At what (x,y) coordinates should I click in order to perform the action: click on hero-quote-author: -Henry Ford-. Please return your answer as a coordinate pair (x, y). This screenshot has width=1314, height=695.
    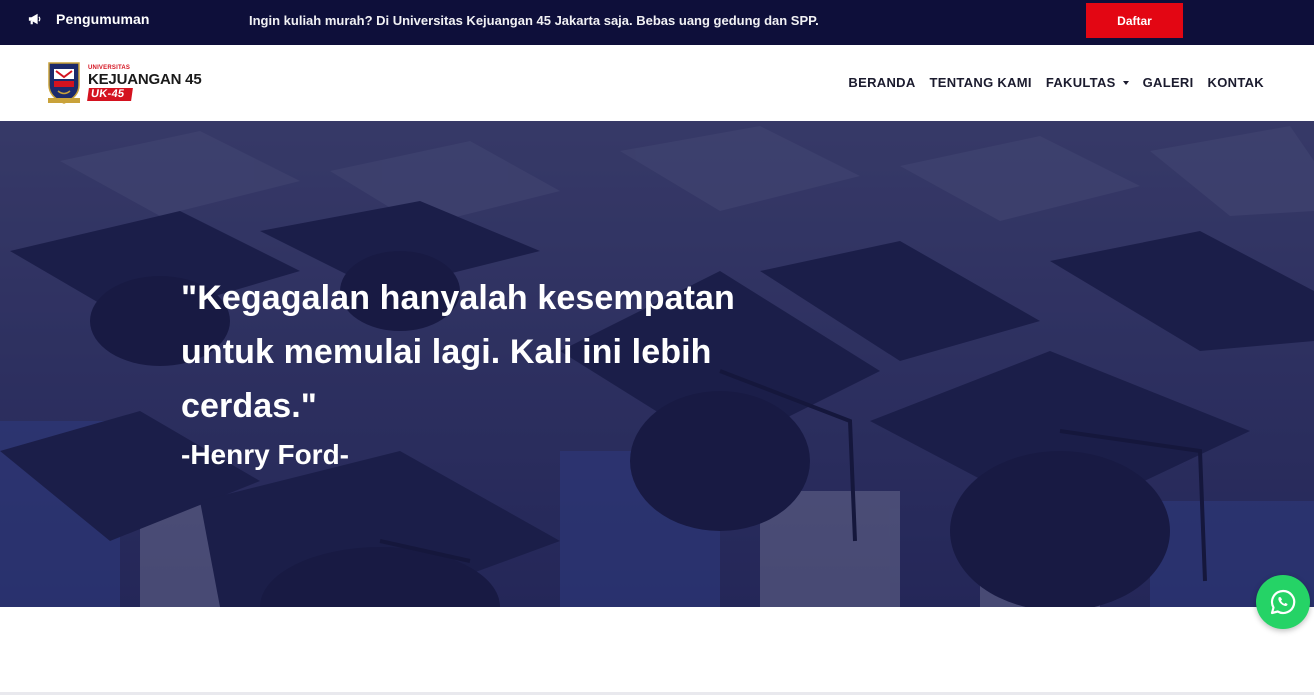
    Looking at the image, I should click on (265, 454).